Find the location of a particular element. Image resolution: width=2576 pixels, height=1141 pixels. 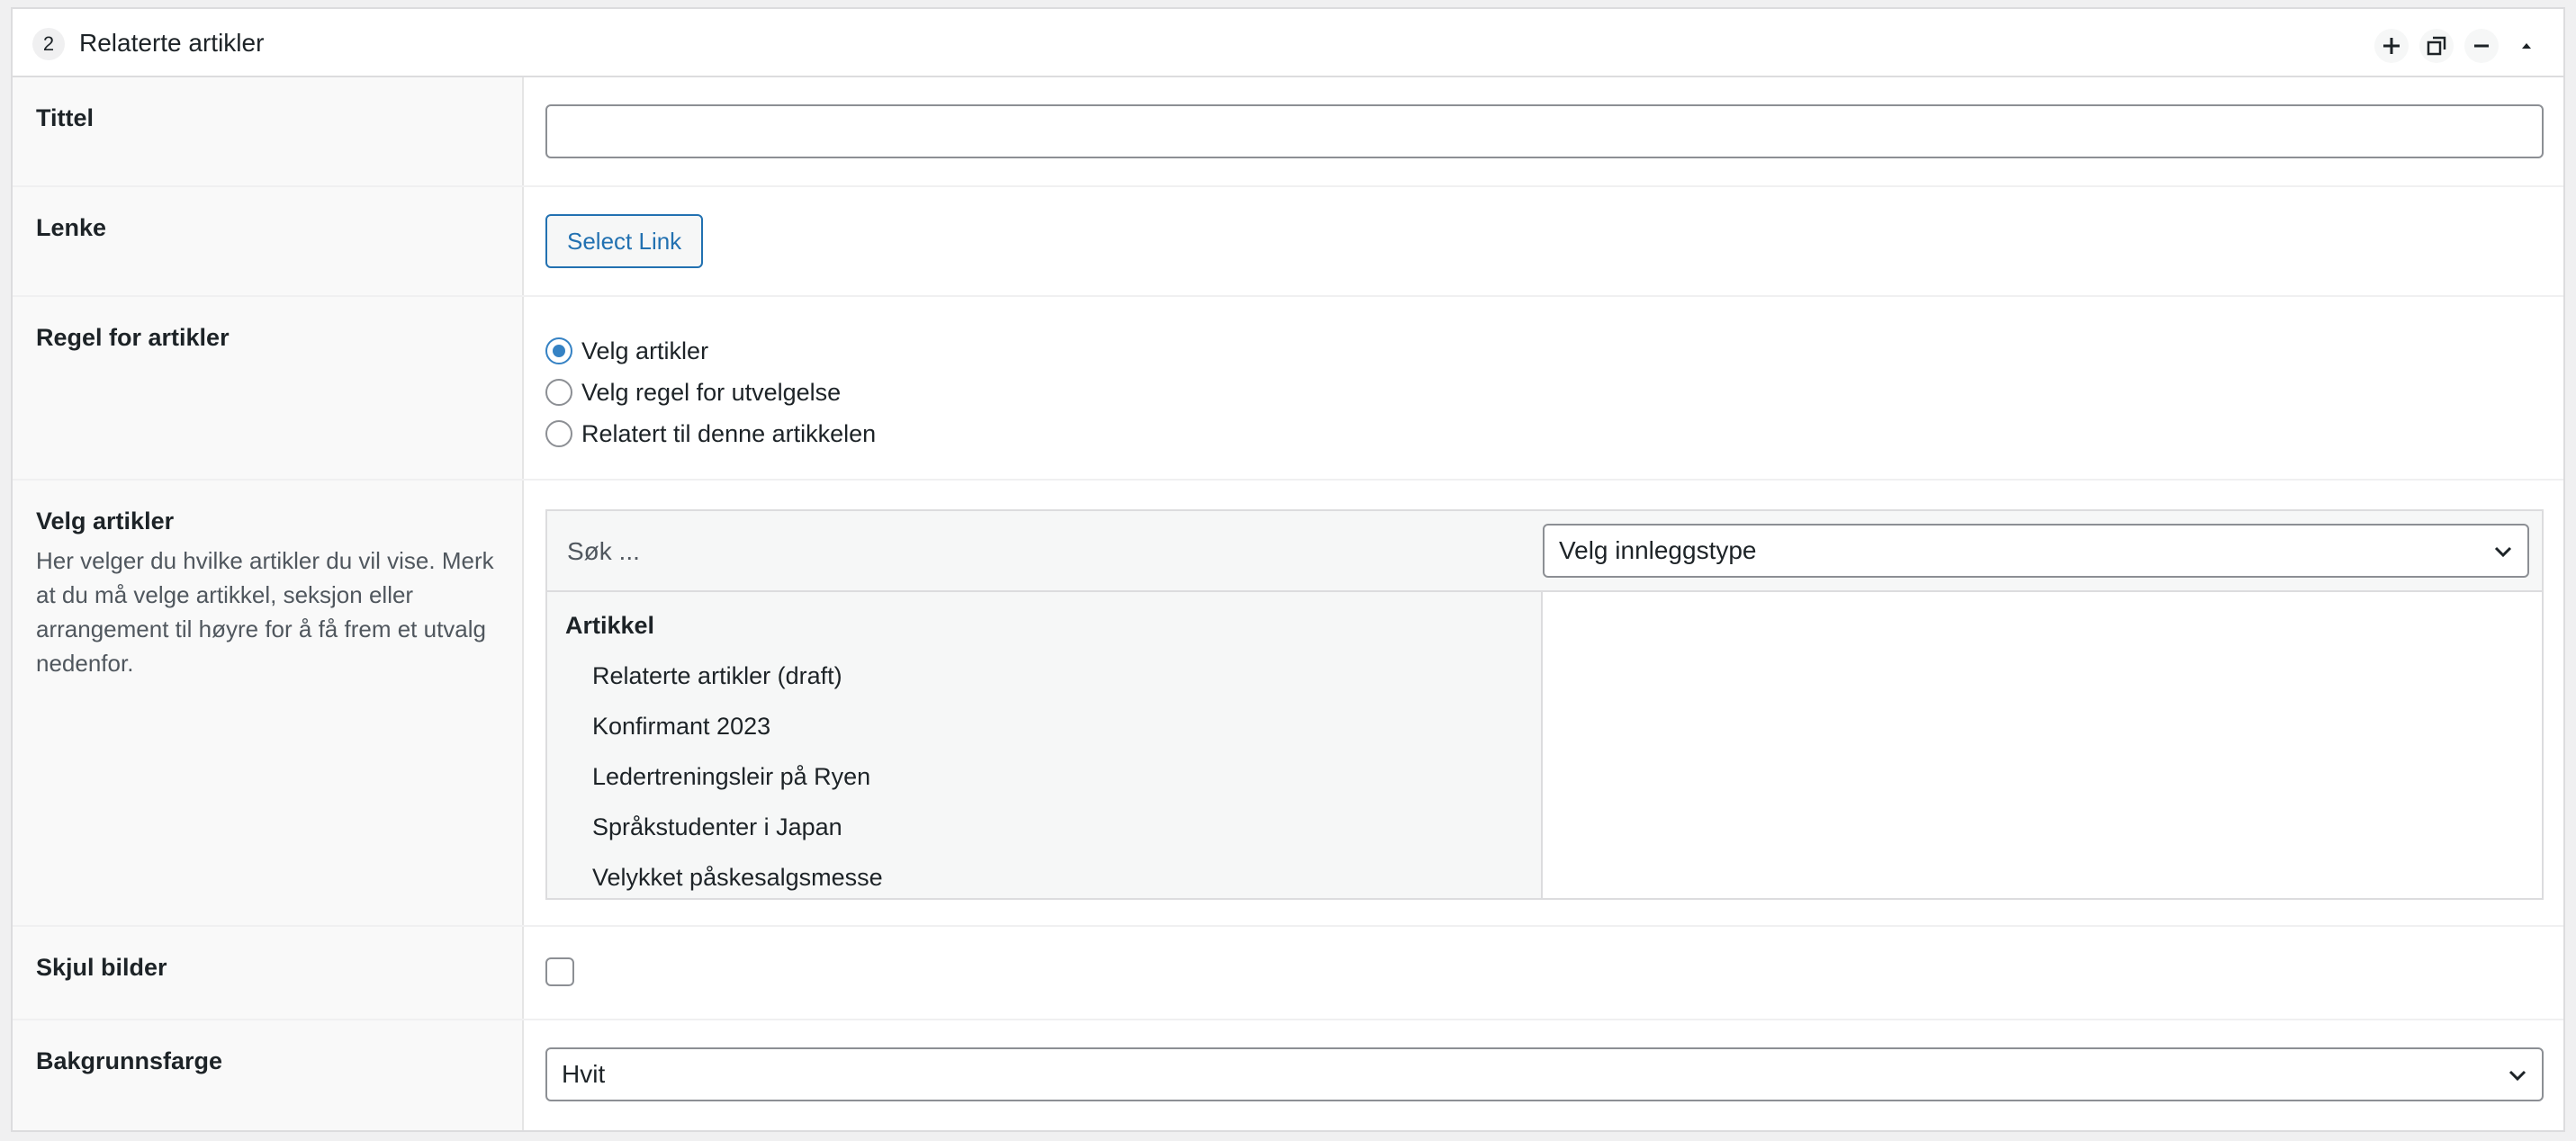

radio-option-velg-regel: Velg regel for utvelgelse is located at coordinates (693, 392).